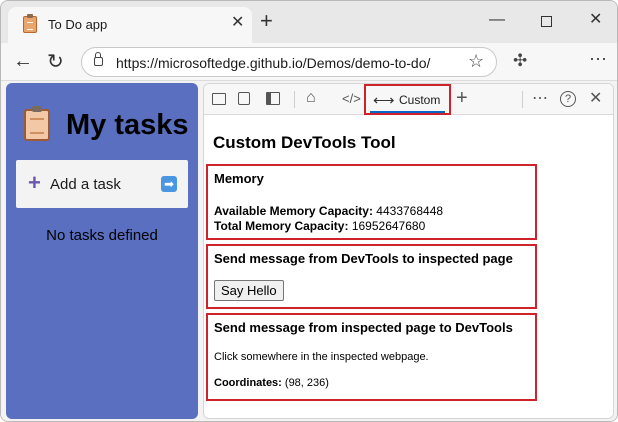 The width and height of the screenshot is (618, 422). What do you see at coordinates (384, 100) in the screenshot?
I see `swap-arrows-icon: ⟷` at bounding box center [384, 100].